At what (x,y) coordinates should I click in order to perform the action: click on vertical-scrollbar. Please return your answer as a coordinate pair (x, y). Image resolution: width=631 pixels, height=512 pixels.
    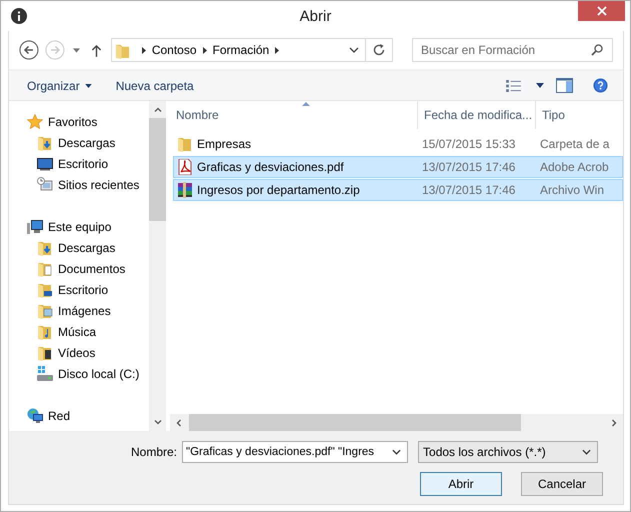
    Looking at the image, I should click on (157, 266).